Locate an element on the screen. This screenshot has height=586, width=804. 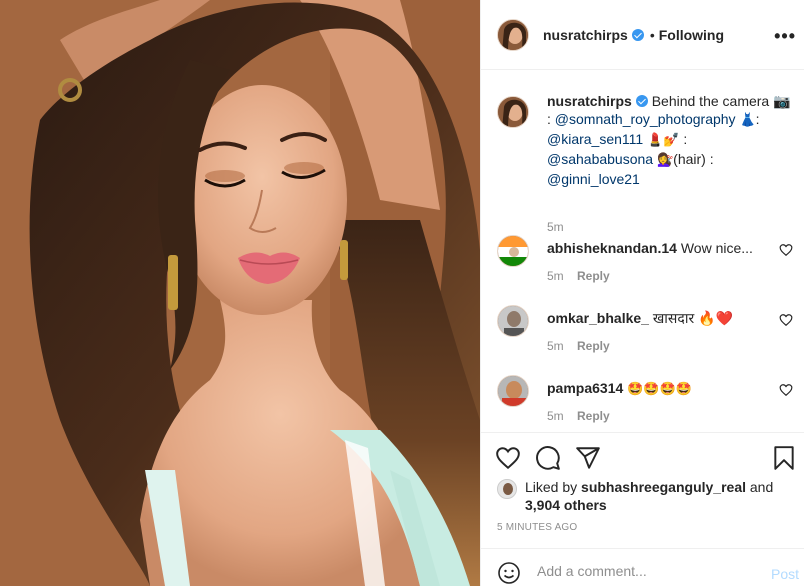
caption-avatar is located at coordinates (513, 112).